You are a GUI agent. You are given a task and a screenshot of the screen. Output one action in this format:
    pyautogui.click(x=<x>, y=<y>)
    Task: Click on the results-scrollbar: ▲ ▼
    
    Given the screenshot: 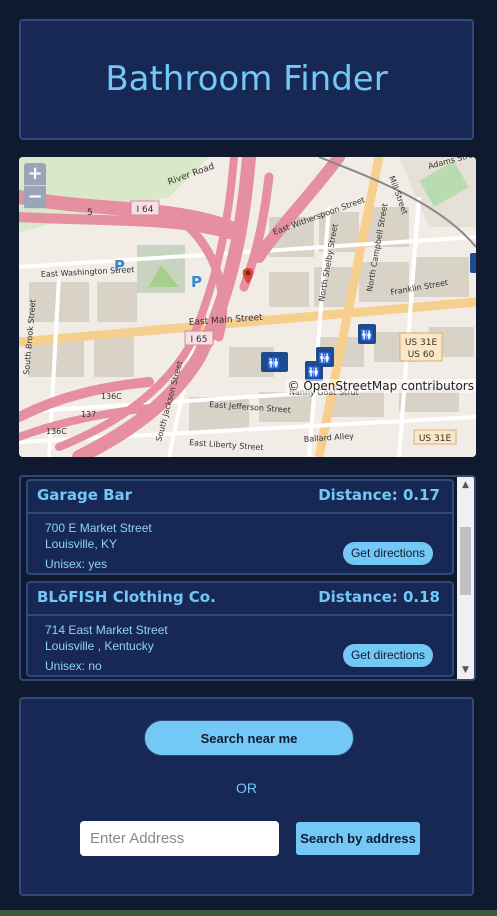 What is the action you would take?
    pyautogui.click(x=465, y=578)
    